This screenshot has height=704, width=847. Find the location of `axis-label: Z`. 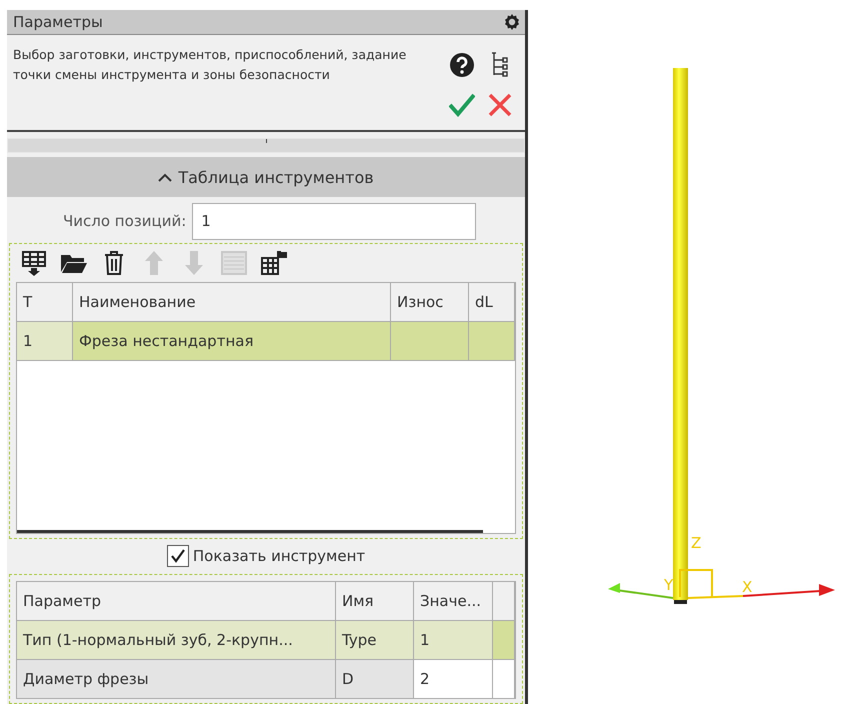

axis-label: Z is located at coordinates (696, 543).